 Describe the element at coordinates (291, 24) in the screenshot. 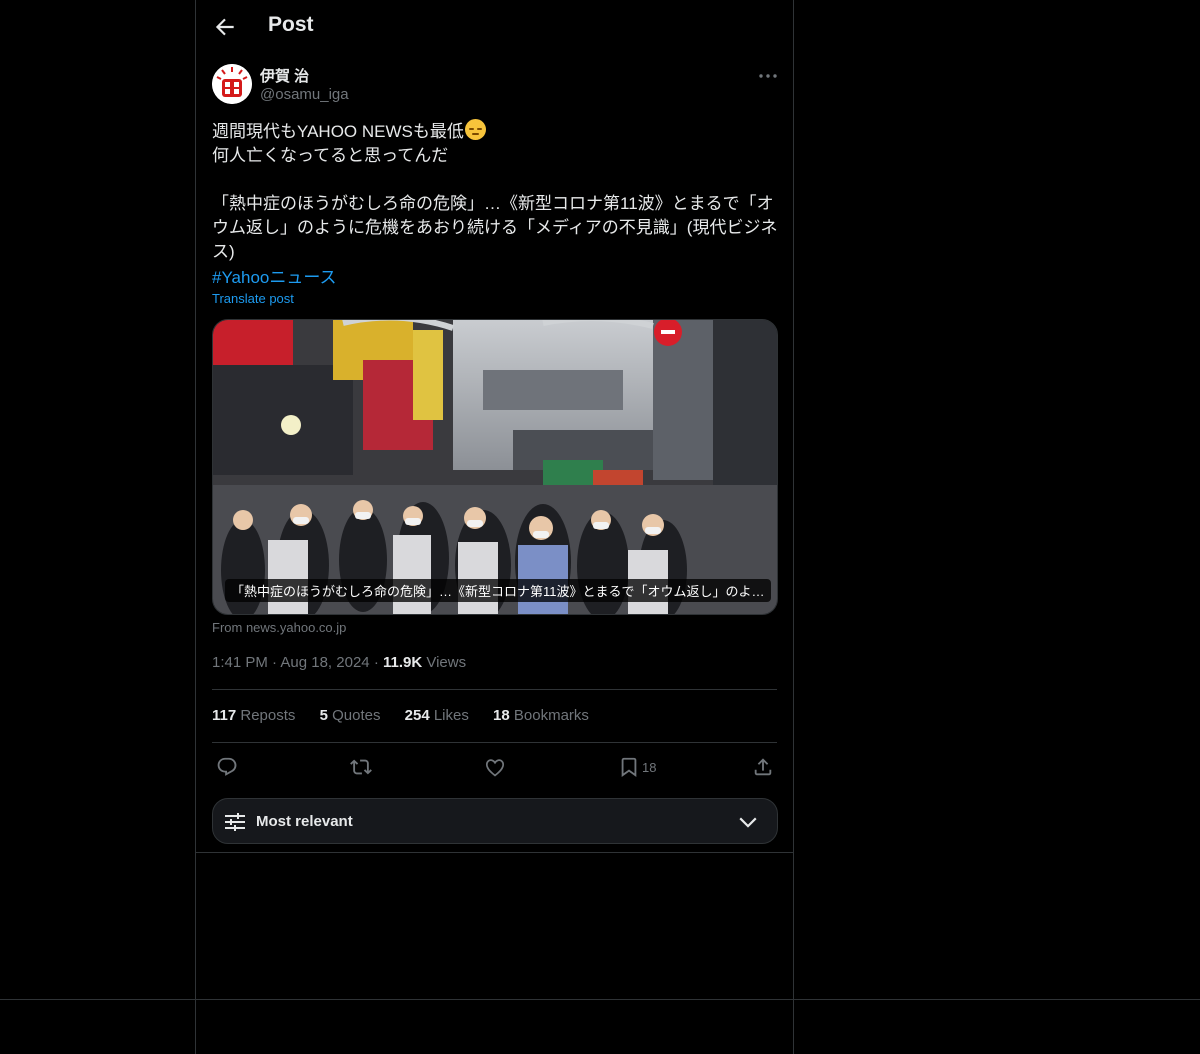

I see `page-title: Post` at that location.